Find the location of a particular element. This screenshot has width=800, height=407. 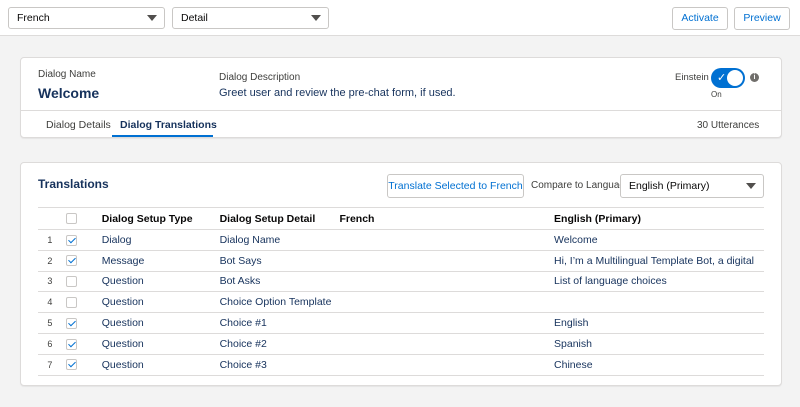

compare-language-select: English (Primary) is located at coordinates (692, 186).